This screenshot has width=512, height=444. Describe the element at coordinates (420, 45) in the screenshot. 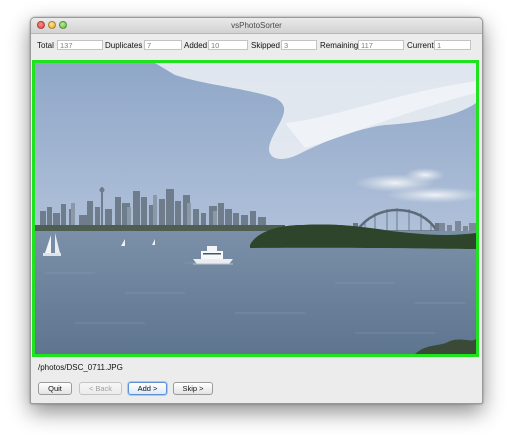

I see `current-label: Current` at that location.